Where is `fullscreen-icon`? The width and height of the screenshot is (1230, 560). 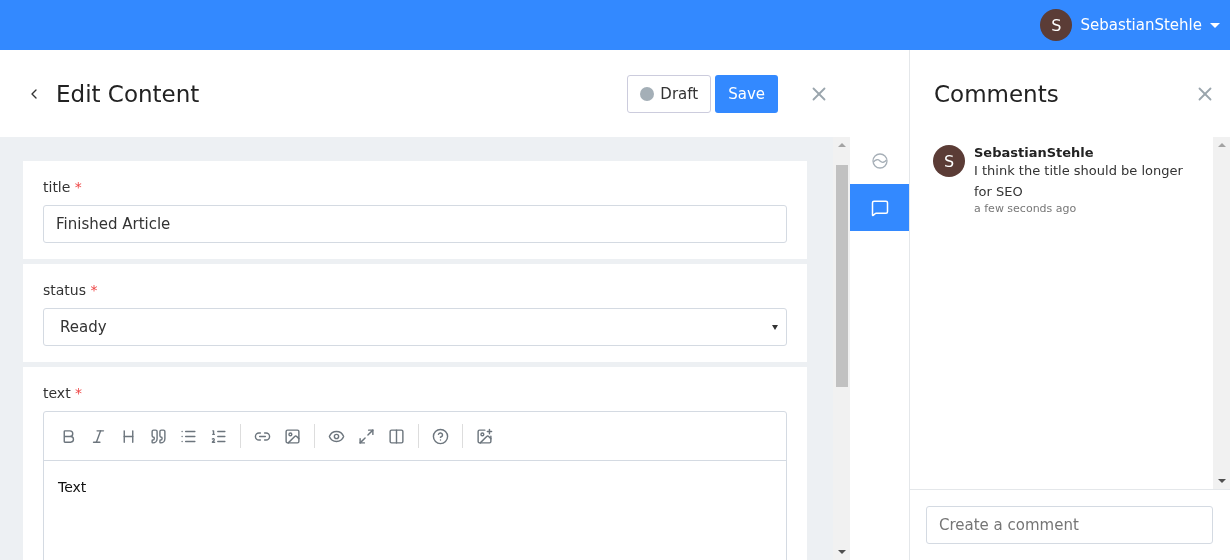
fullscreen-icon is located at coordinates (366, 436).